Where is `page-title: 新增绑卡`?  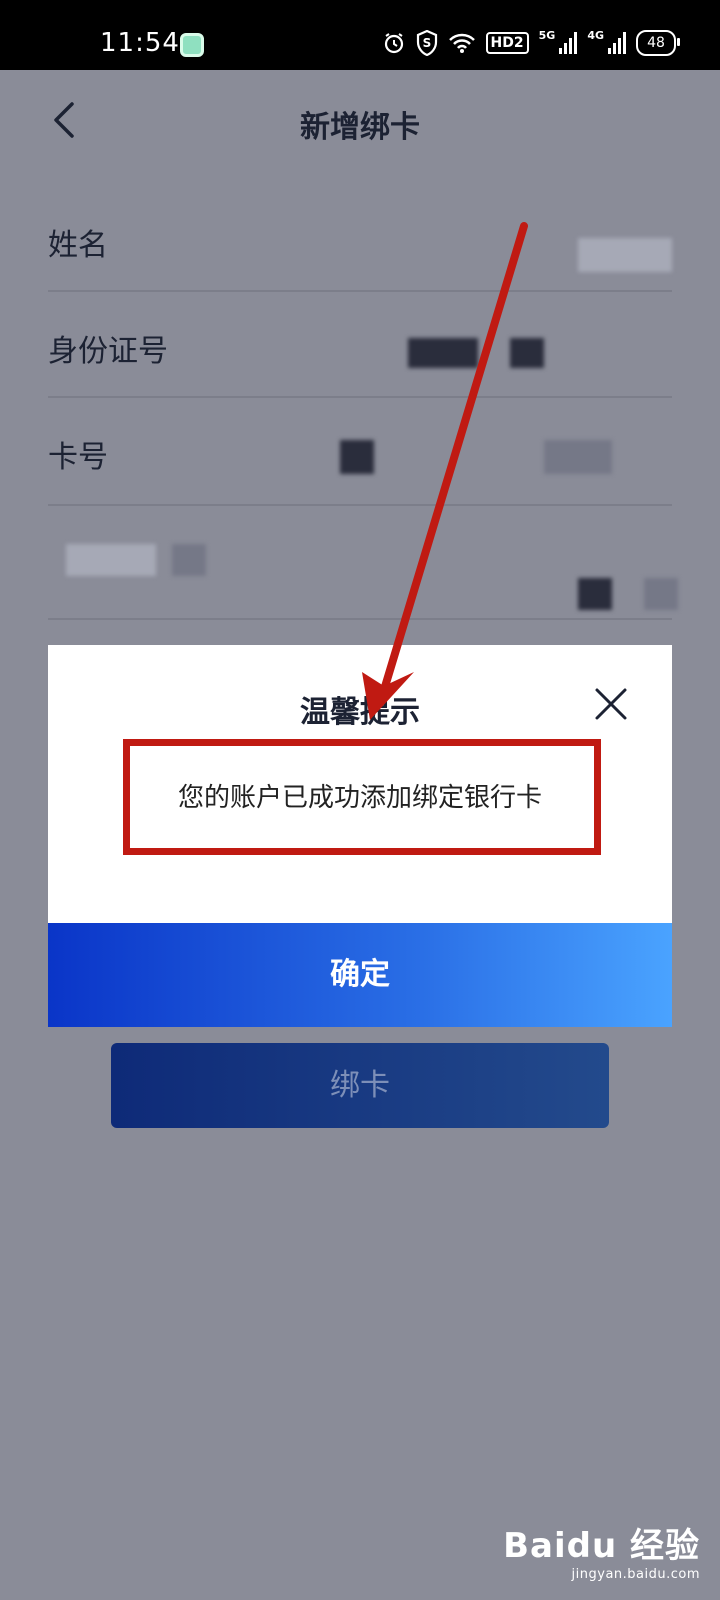
page-title: 新增绑卡 is located at coordinates (360, 127).